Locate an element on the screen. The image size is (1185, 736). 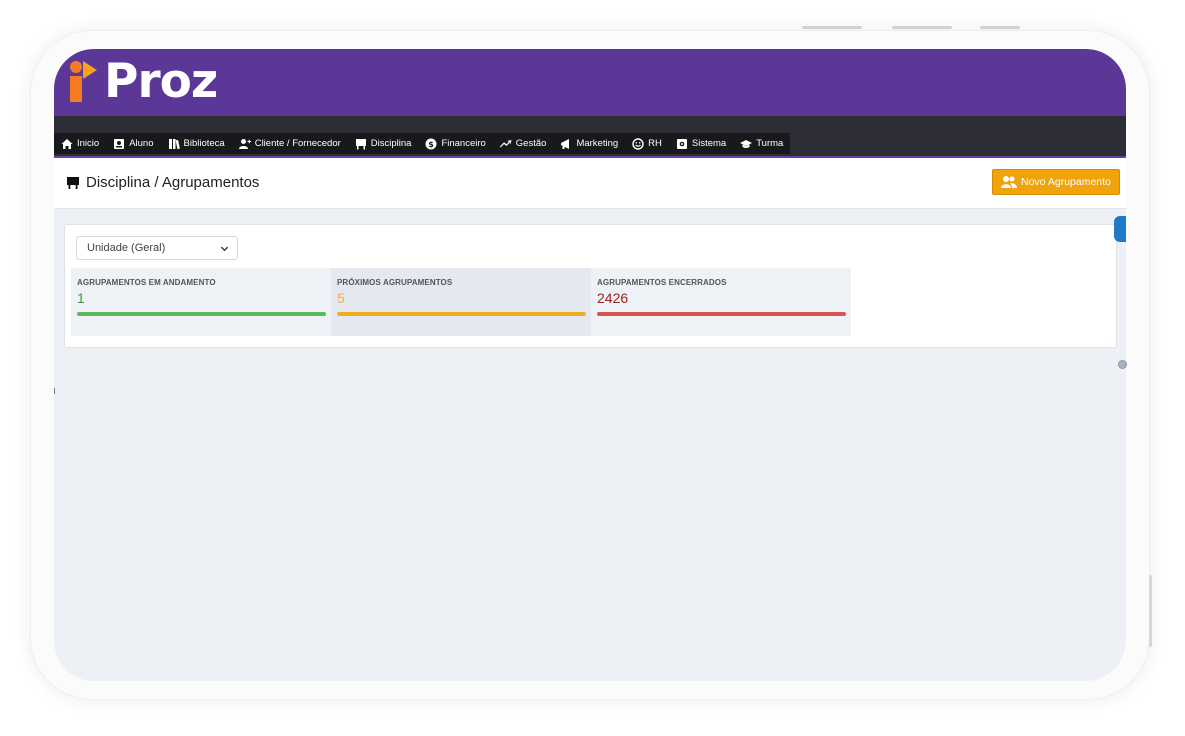
device-side-button is located at coordinates (1150, 611).